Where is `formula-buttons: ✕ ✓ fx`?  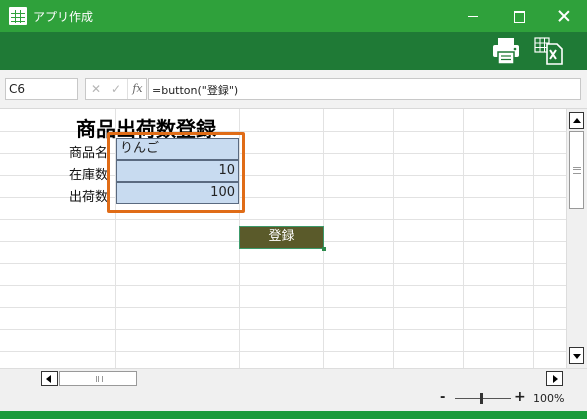
formula-buttons: ✕ ✓ fx is located at coordinates (116, 89).